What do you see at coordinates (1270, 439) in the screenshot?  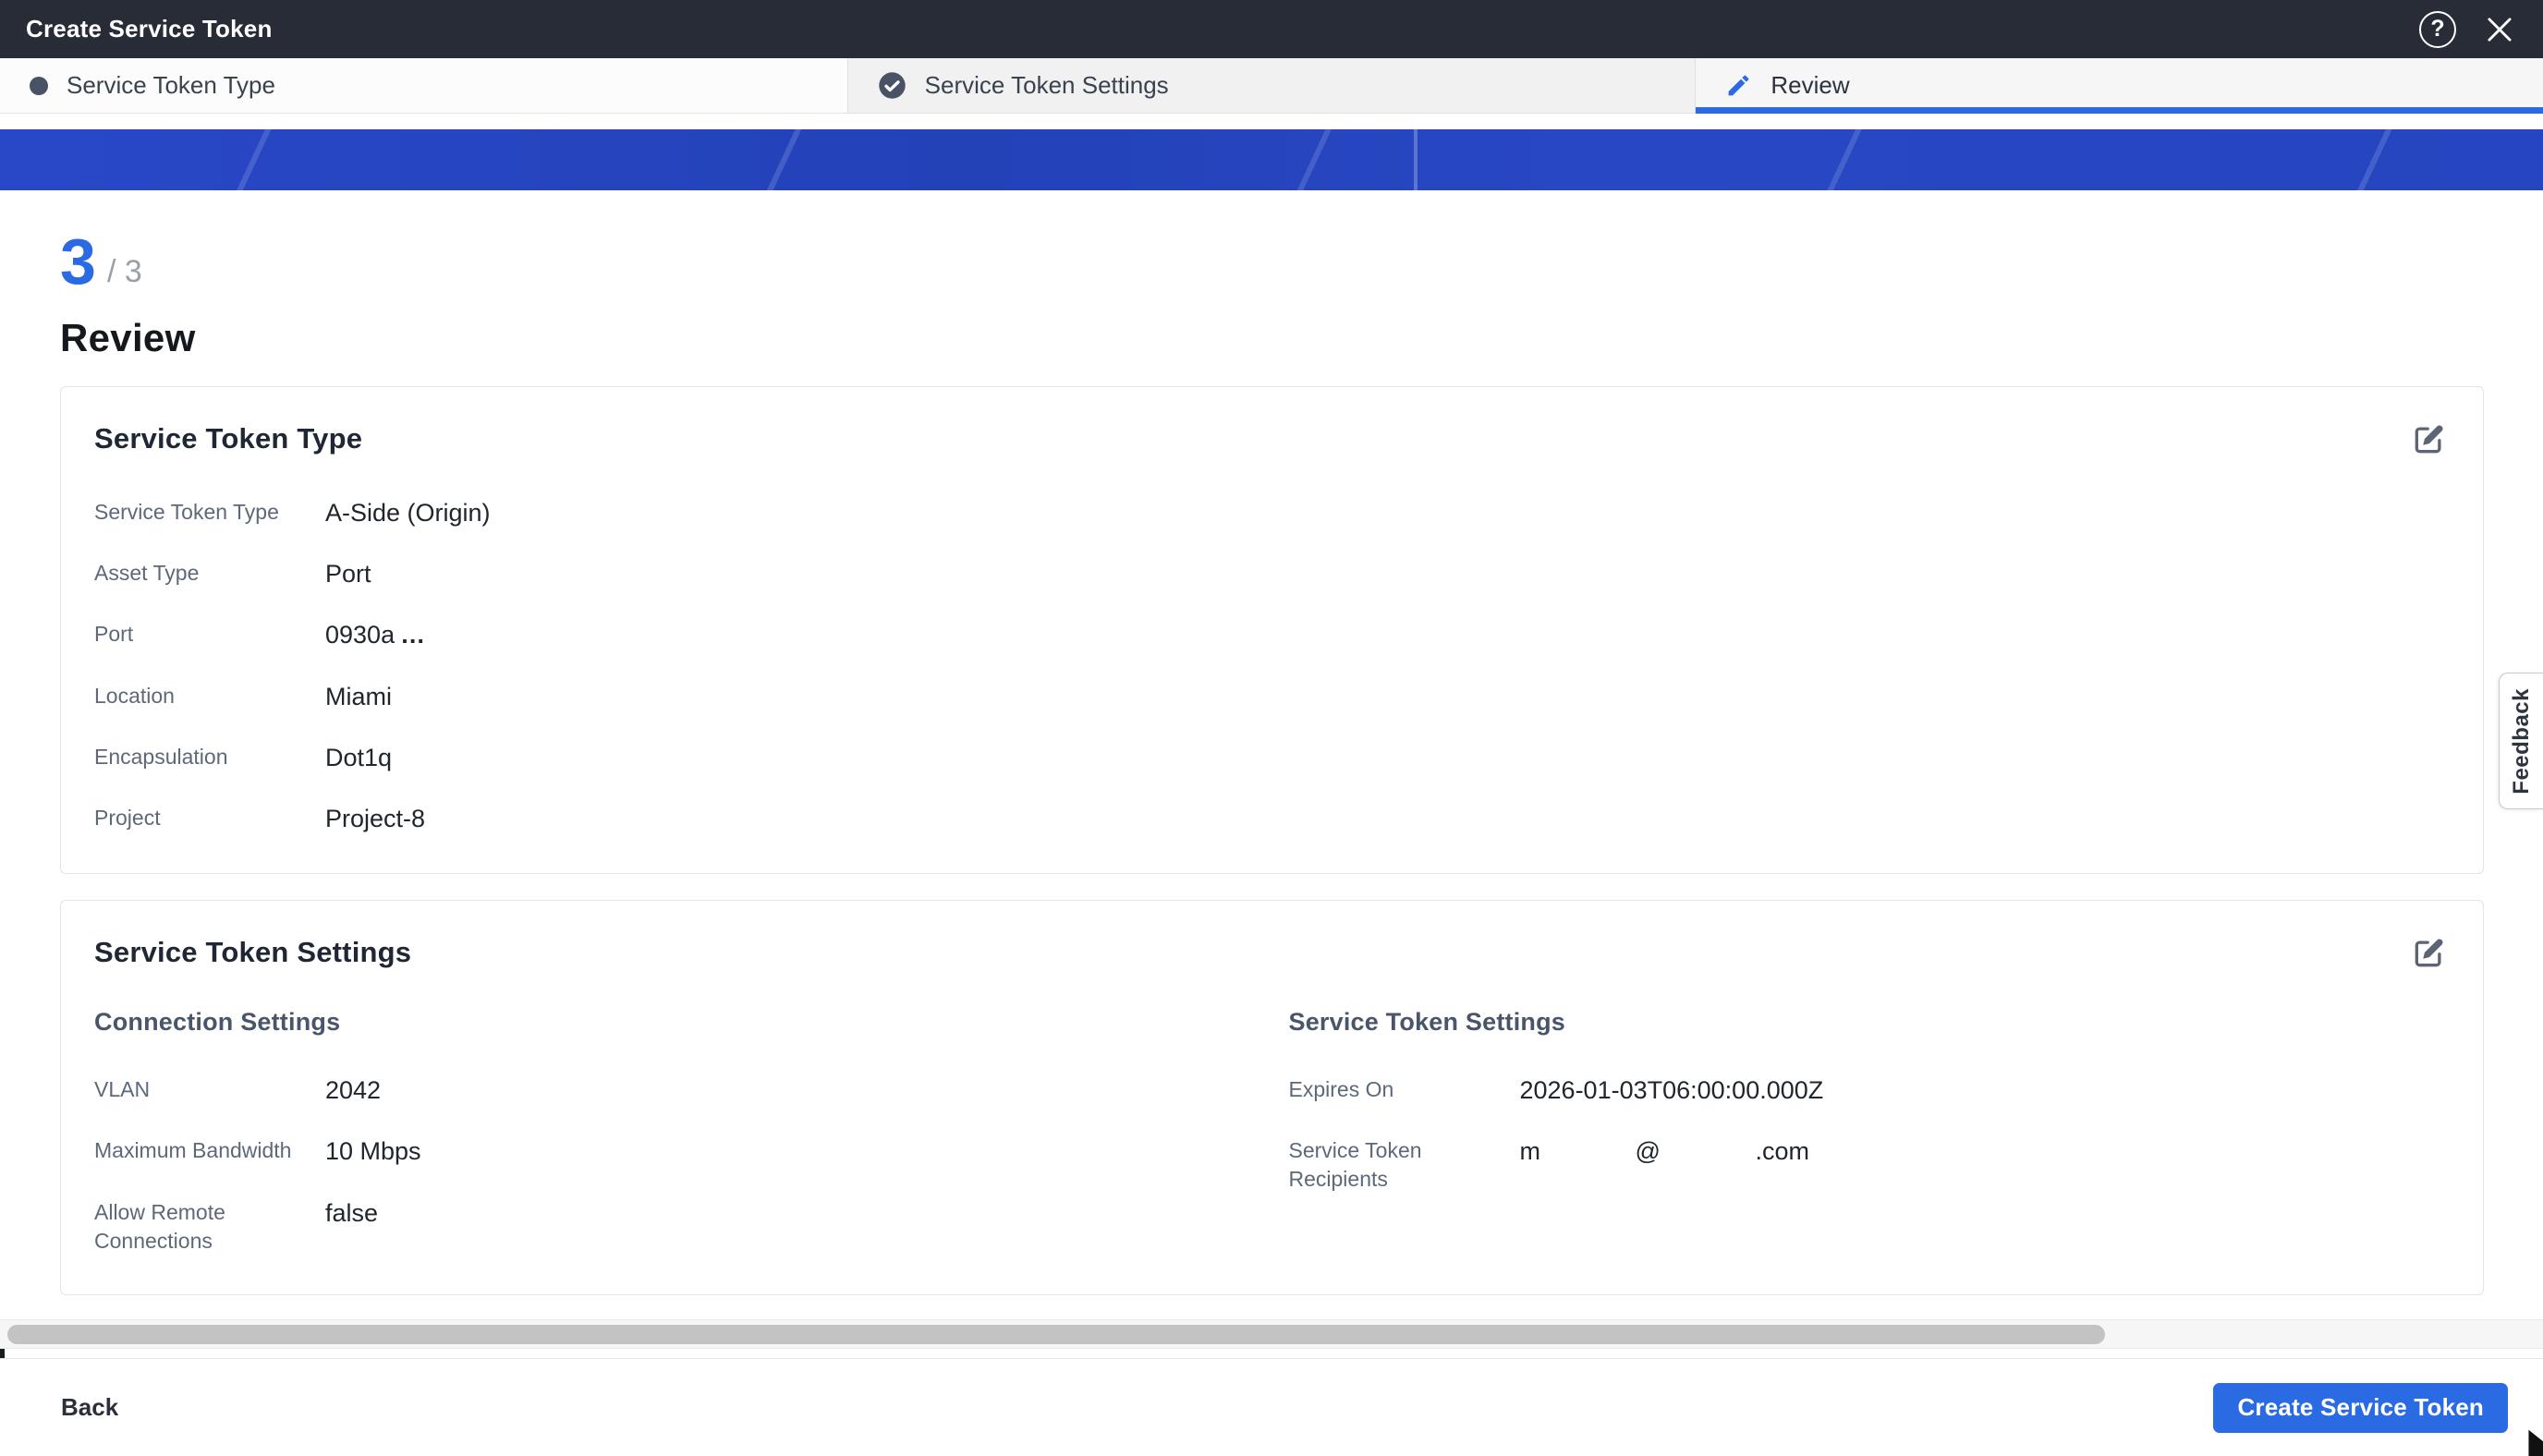 I see `card-header: Service Token Type` at bounding box center [1270, 439].